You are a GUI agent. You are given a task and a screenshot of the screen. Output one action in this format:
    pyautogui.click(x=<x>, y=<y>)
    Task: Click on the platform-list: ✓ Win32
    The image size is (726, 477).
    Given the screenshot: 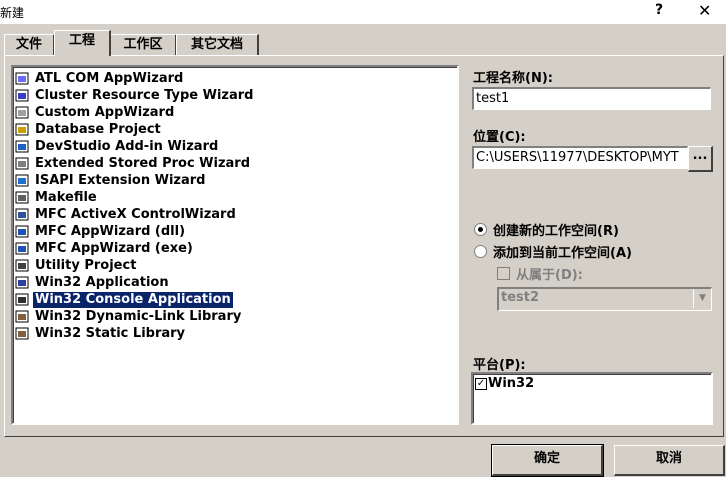 What is the action you would take?
    pyautogui.click(x=592, y=398)
    